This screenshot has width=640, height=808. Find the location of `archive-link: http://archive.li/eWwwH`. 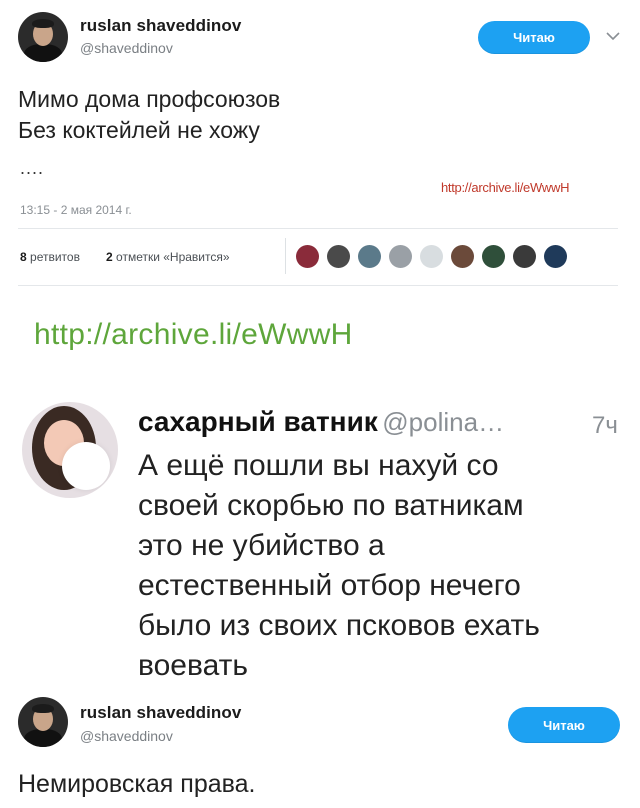

archive-link: http://archive.li/eWwwH is located at coordinates (193, 335).